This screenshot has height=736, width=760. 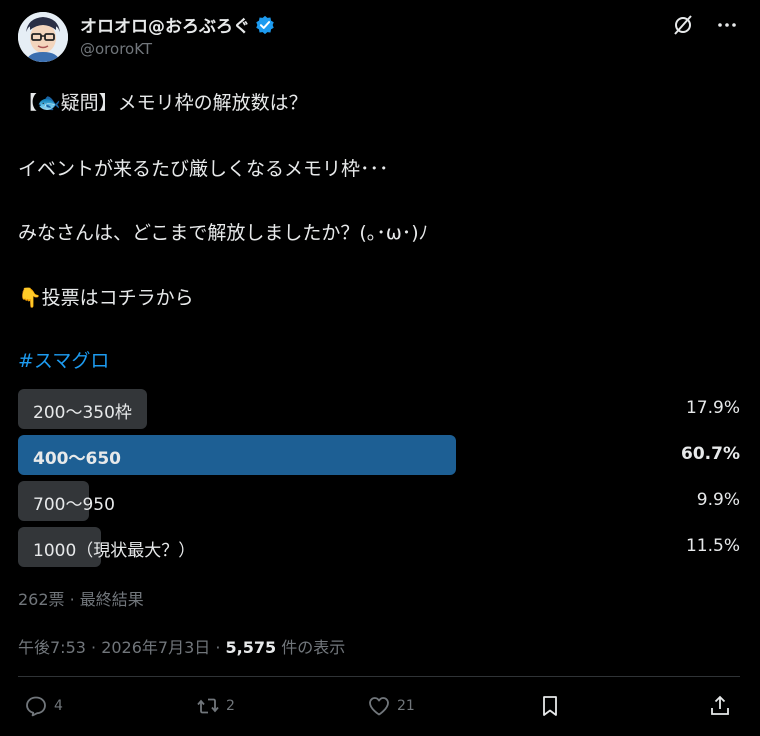 I want to click on bookmark-button, so click(x=550, y=706).